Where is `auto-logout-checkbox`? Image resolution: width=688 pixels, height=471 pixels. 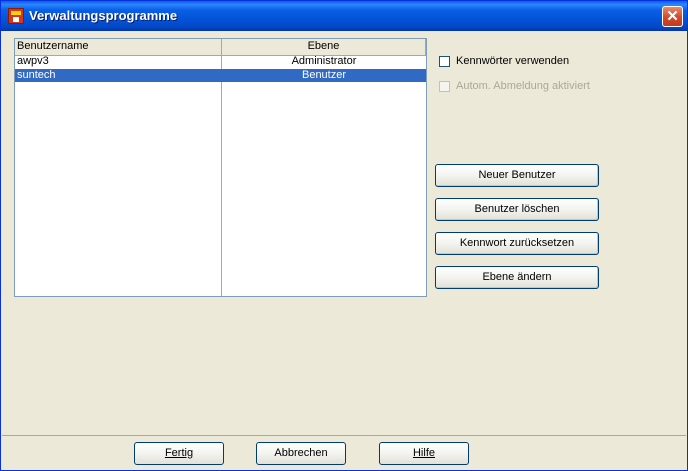 auto-logout-checkbox is located at coordinates (444, 86).